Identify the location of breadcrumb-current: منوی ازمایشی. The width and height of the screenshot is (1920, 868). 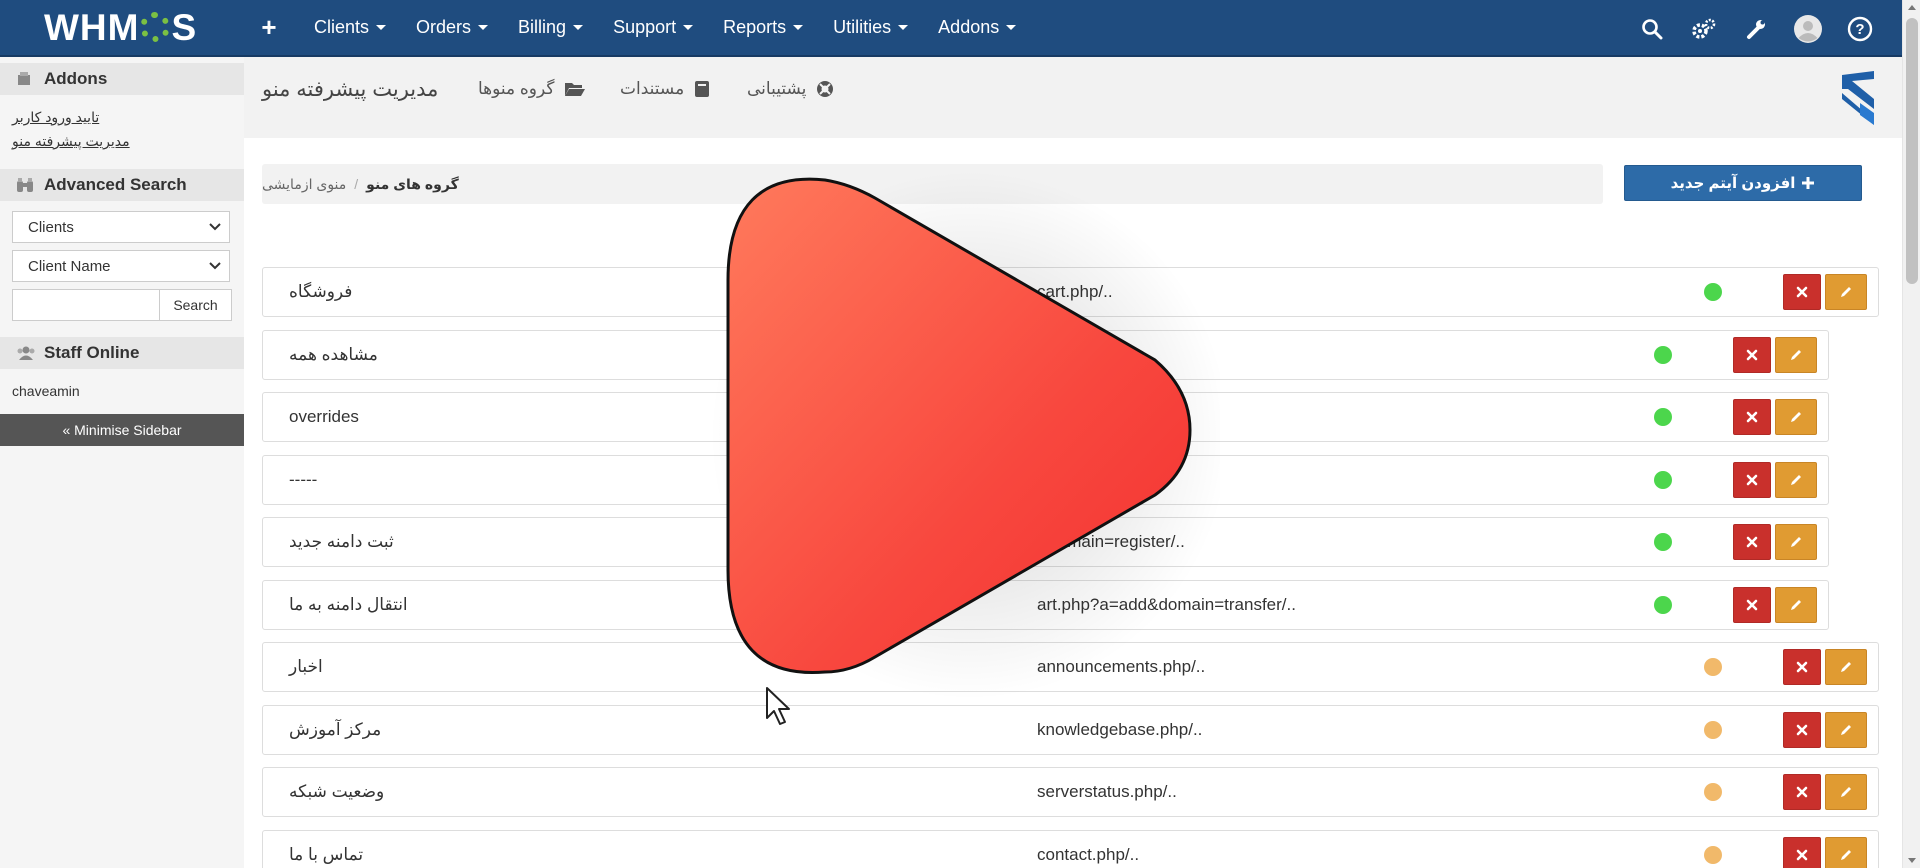
(304, 183).